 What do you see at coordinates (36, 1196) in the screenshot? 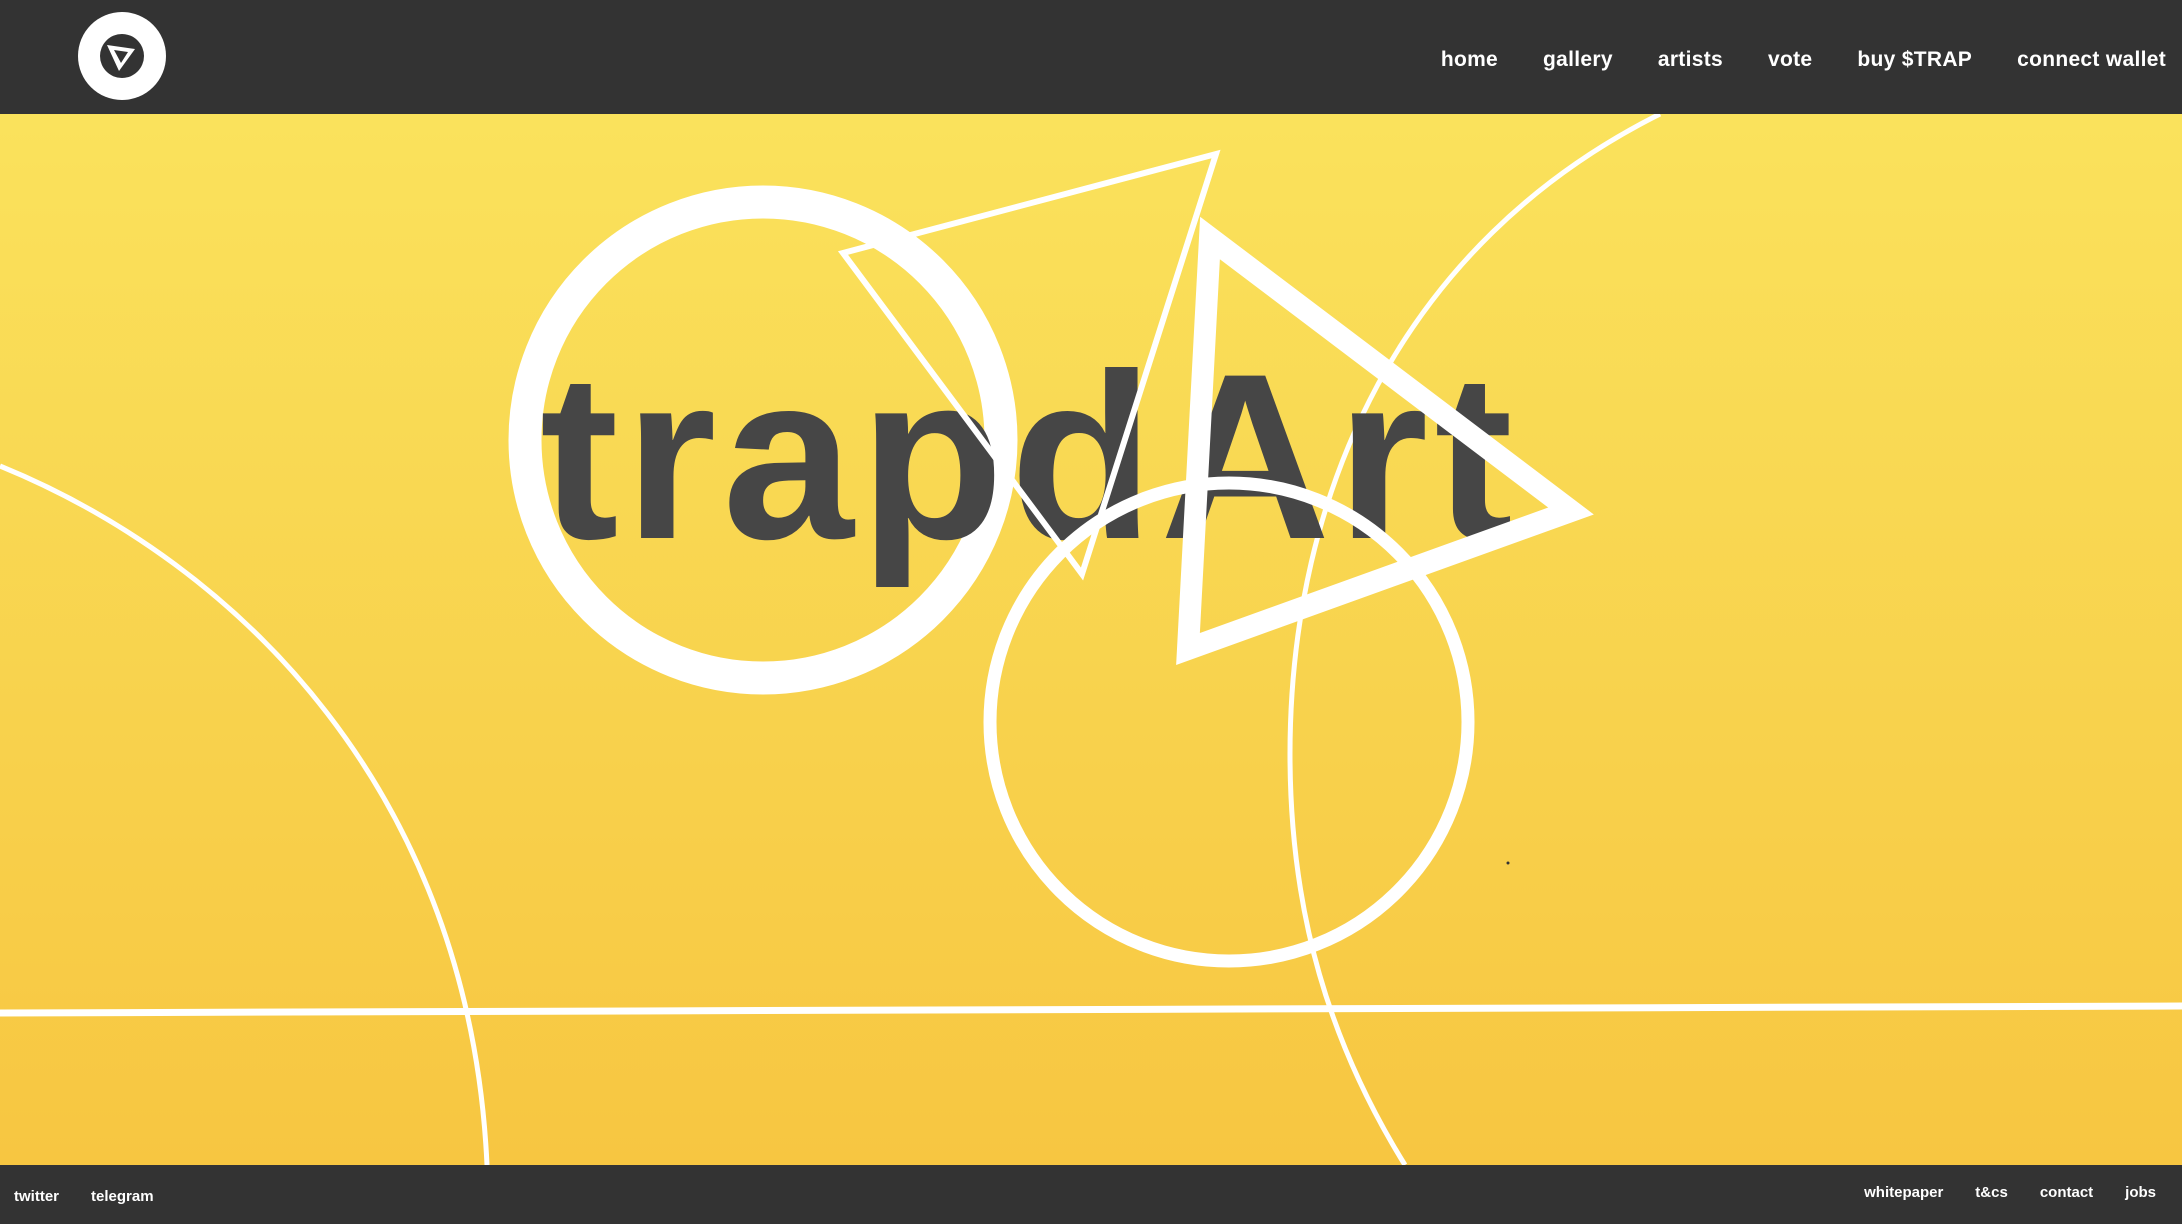
I see `footer-twitter-link: twitter` at bounding box center [36, 1196].